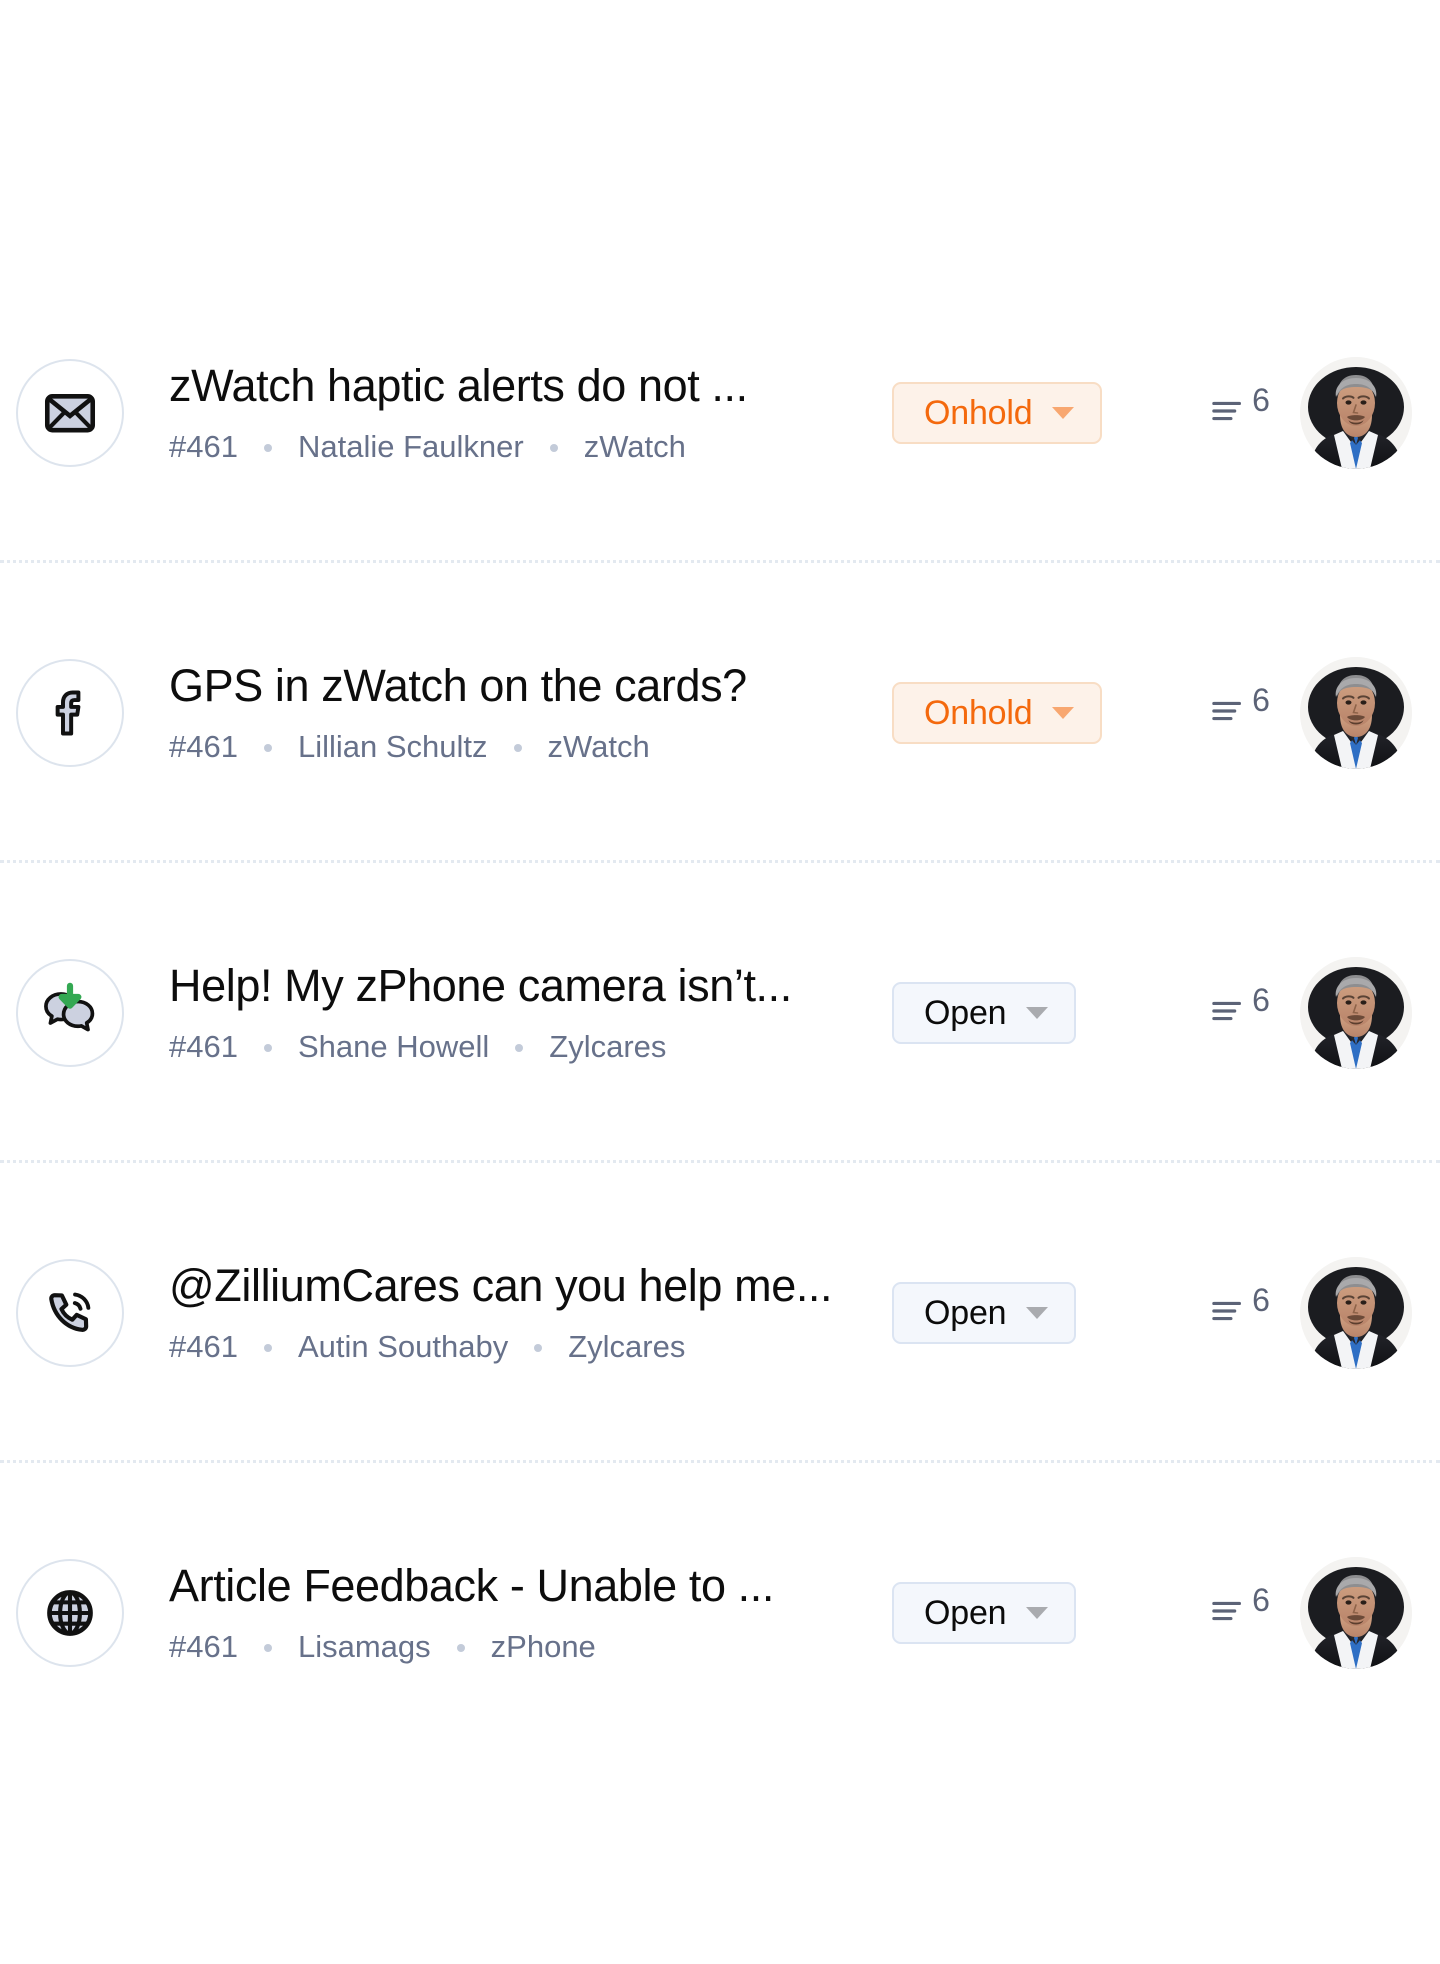  I want to click on ticket-product: zPhone, so click(543, 1646).